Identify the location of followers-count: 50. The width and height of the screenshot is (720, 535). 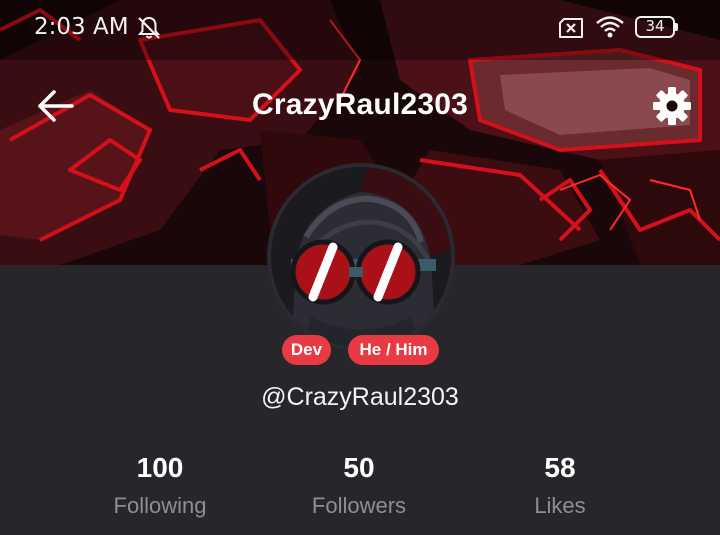
(359, 467).